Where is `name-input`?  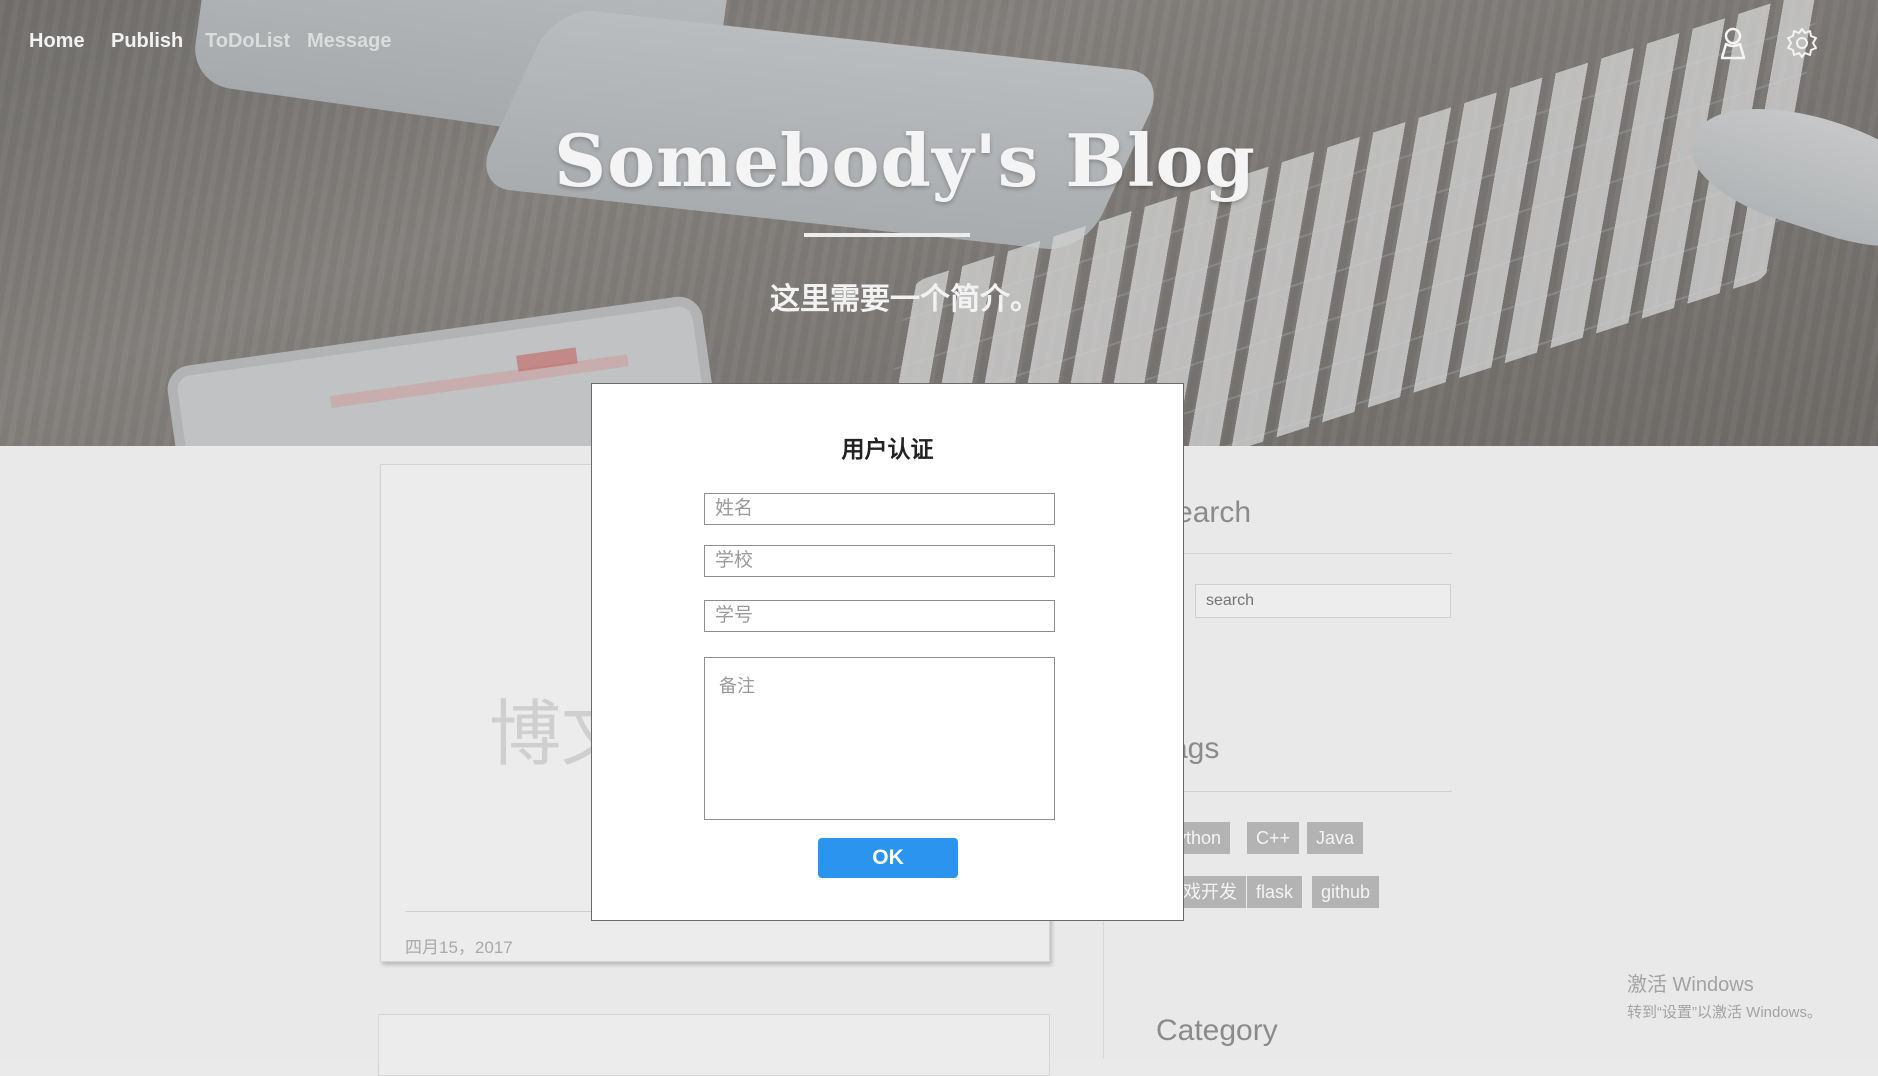 name-input is located at coordinates (879, 509).